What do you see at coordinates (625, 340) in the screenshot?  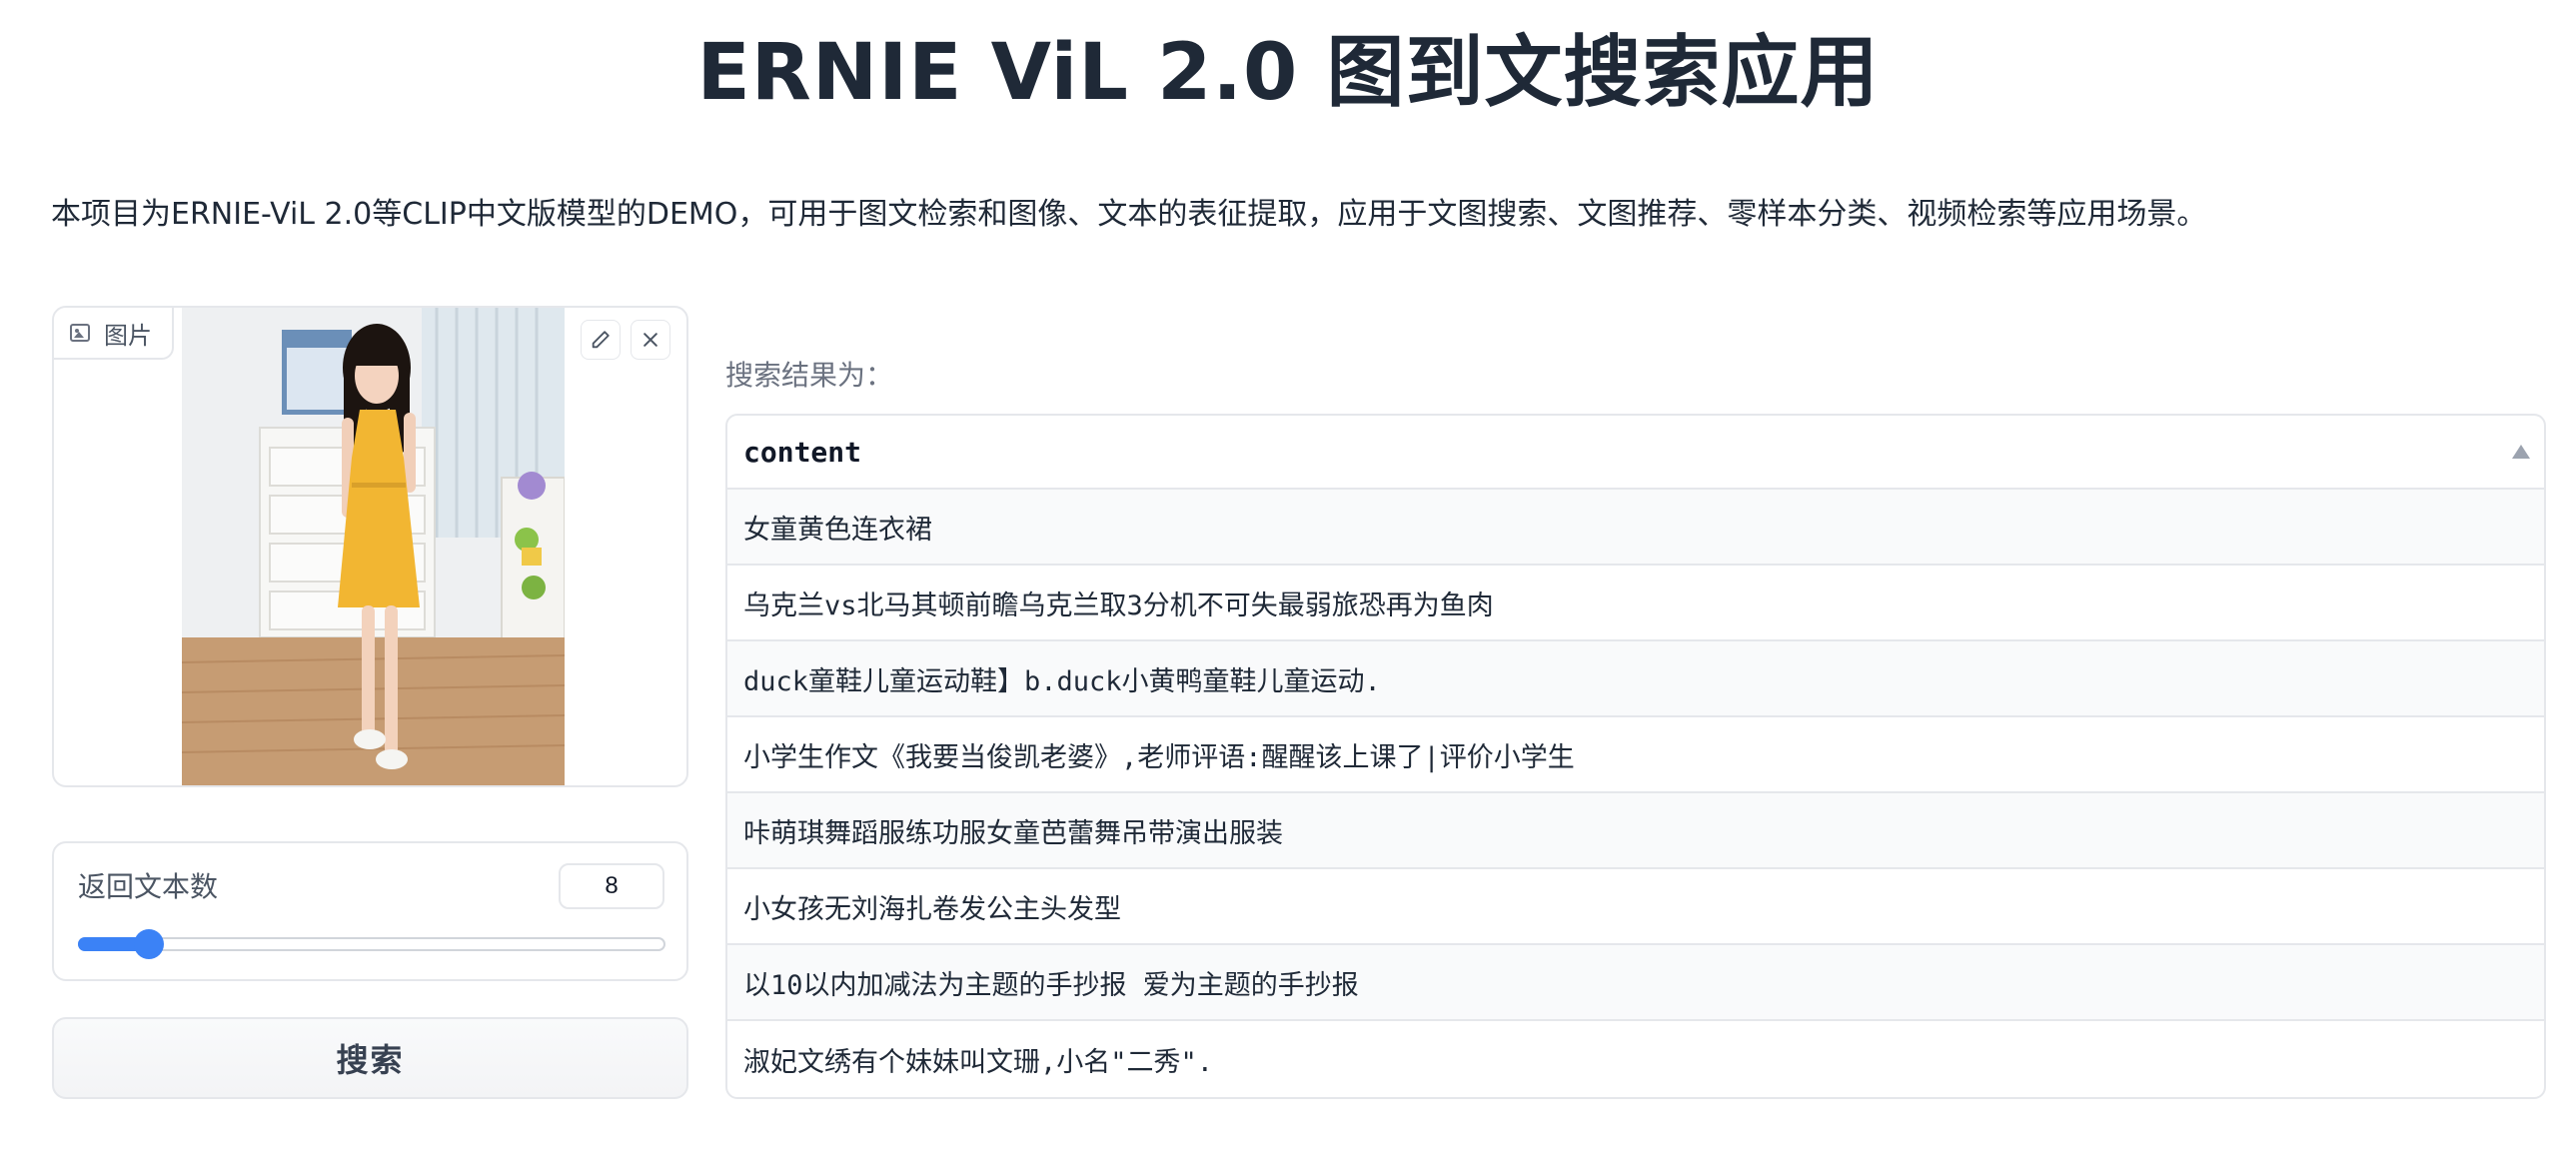 I see `image-tools` at bounding box center [625, 340].